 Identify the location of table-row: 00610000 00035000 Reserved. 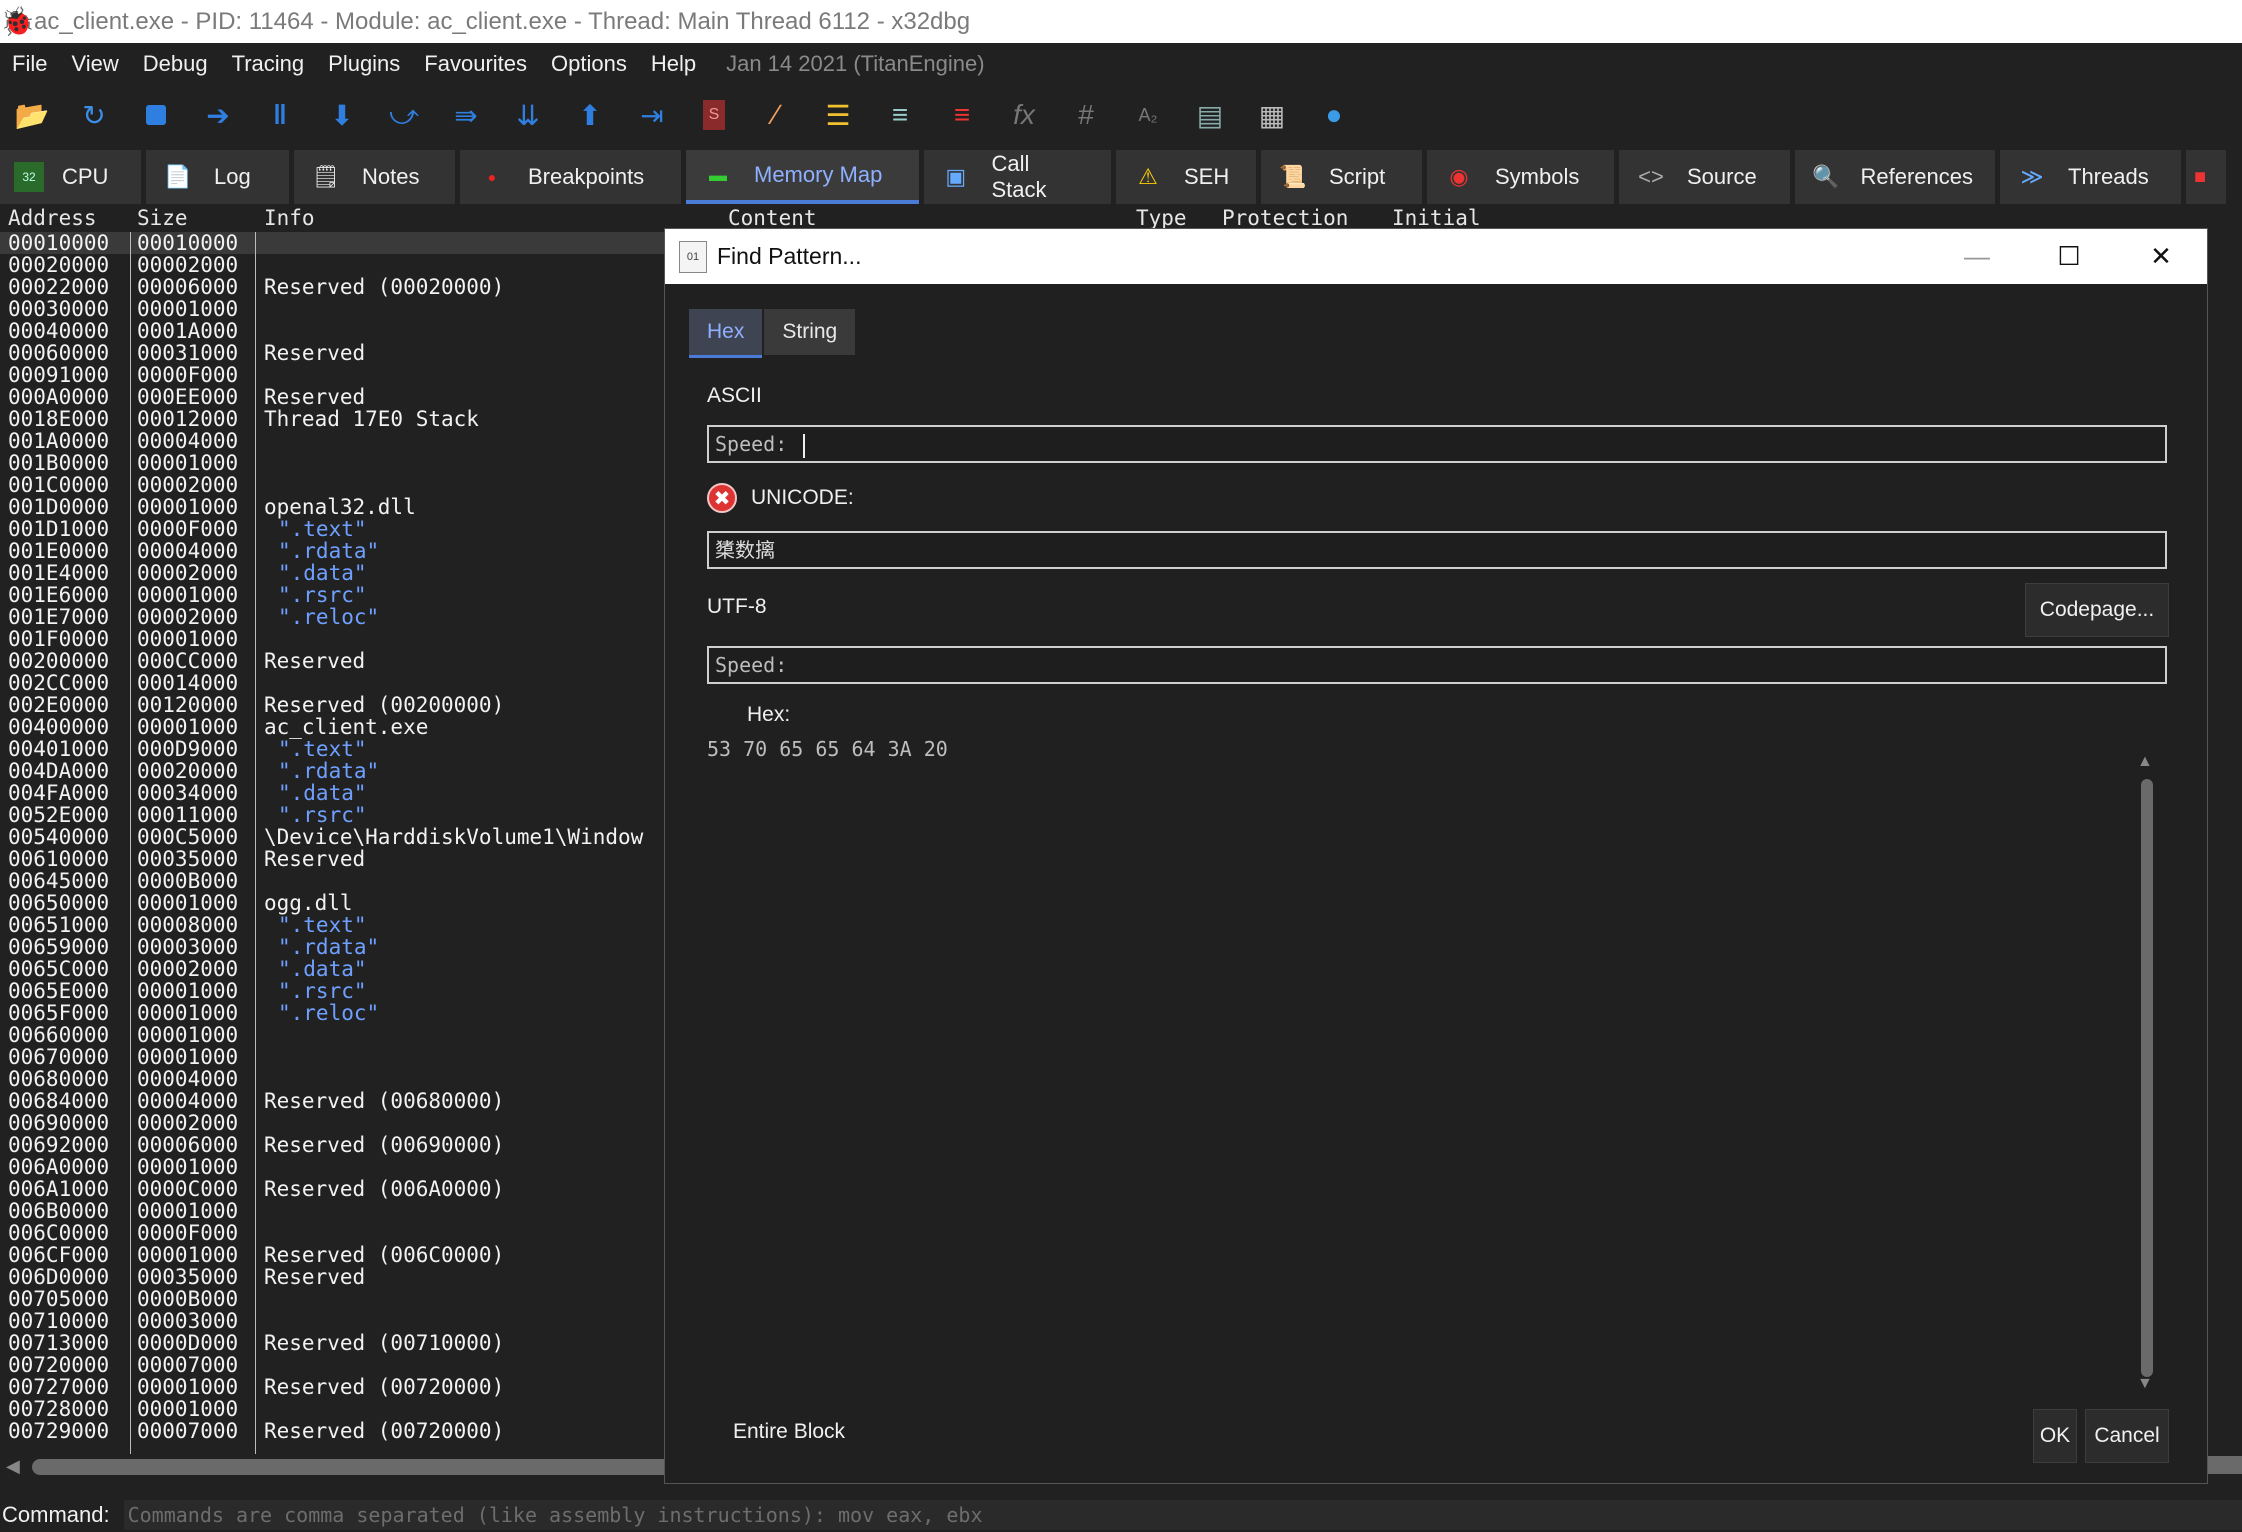
(332, 859).